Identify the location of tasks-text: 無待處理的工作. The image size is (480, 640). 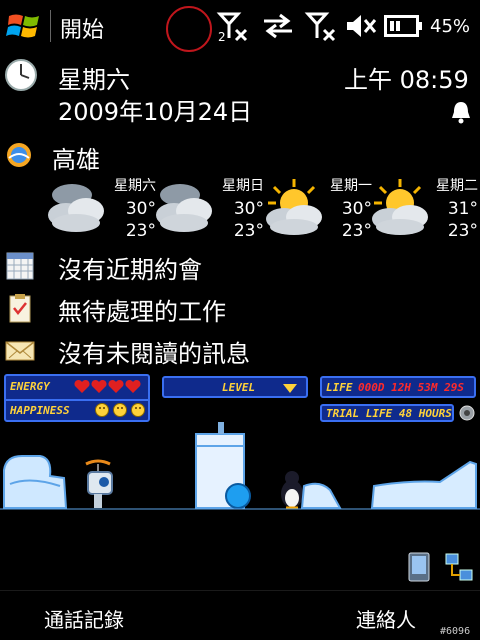
(142, 312).